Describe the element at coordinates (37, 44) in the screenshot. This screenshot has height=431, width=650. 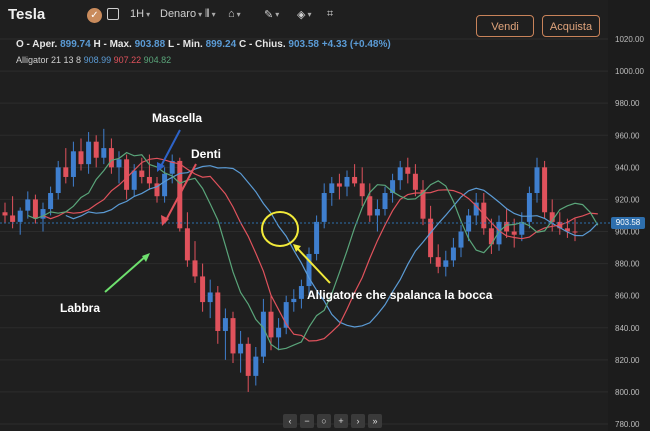
I see `open-label: O - Aper.` at that location.